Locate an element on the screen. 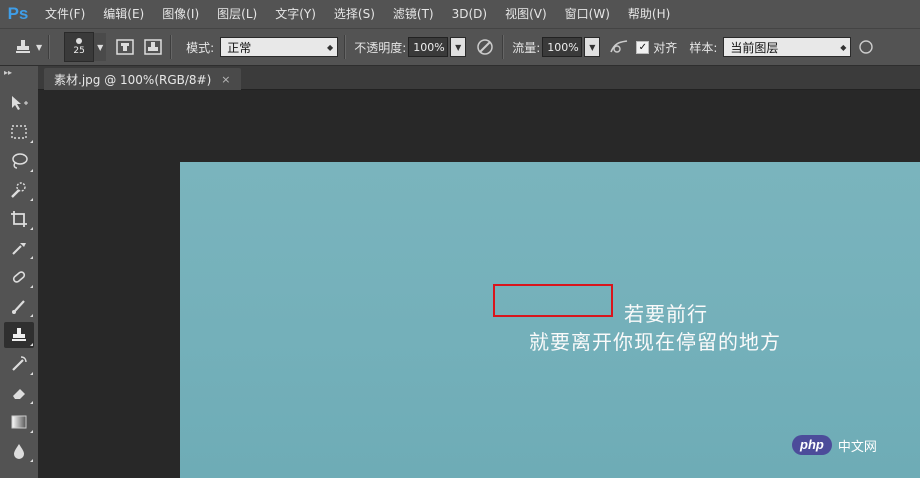 Image resolution: width=920 pixels, height=478 pixels. menu-3d: 3D(D) is located at coordinates (469, 14).